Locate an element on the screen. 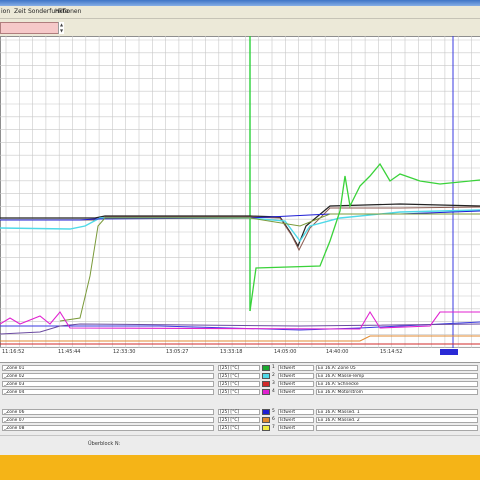 Image resolution: width=480 pixels, height=480 pixels. legend-number: 6 is located at coordinates (273, 419).